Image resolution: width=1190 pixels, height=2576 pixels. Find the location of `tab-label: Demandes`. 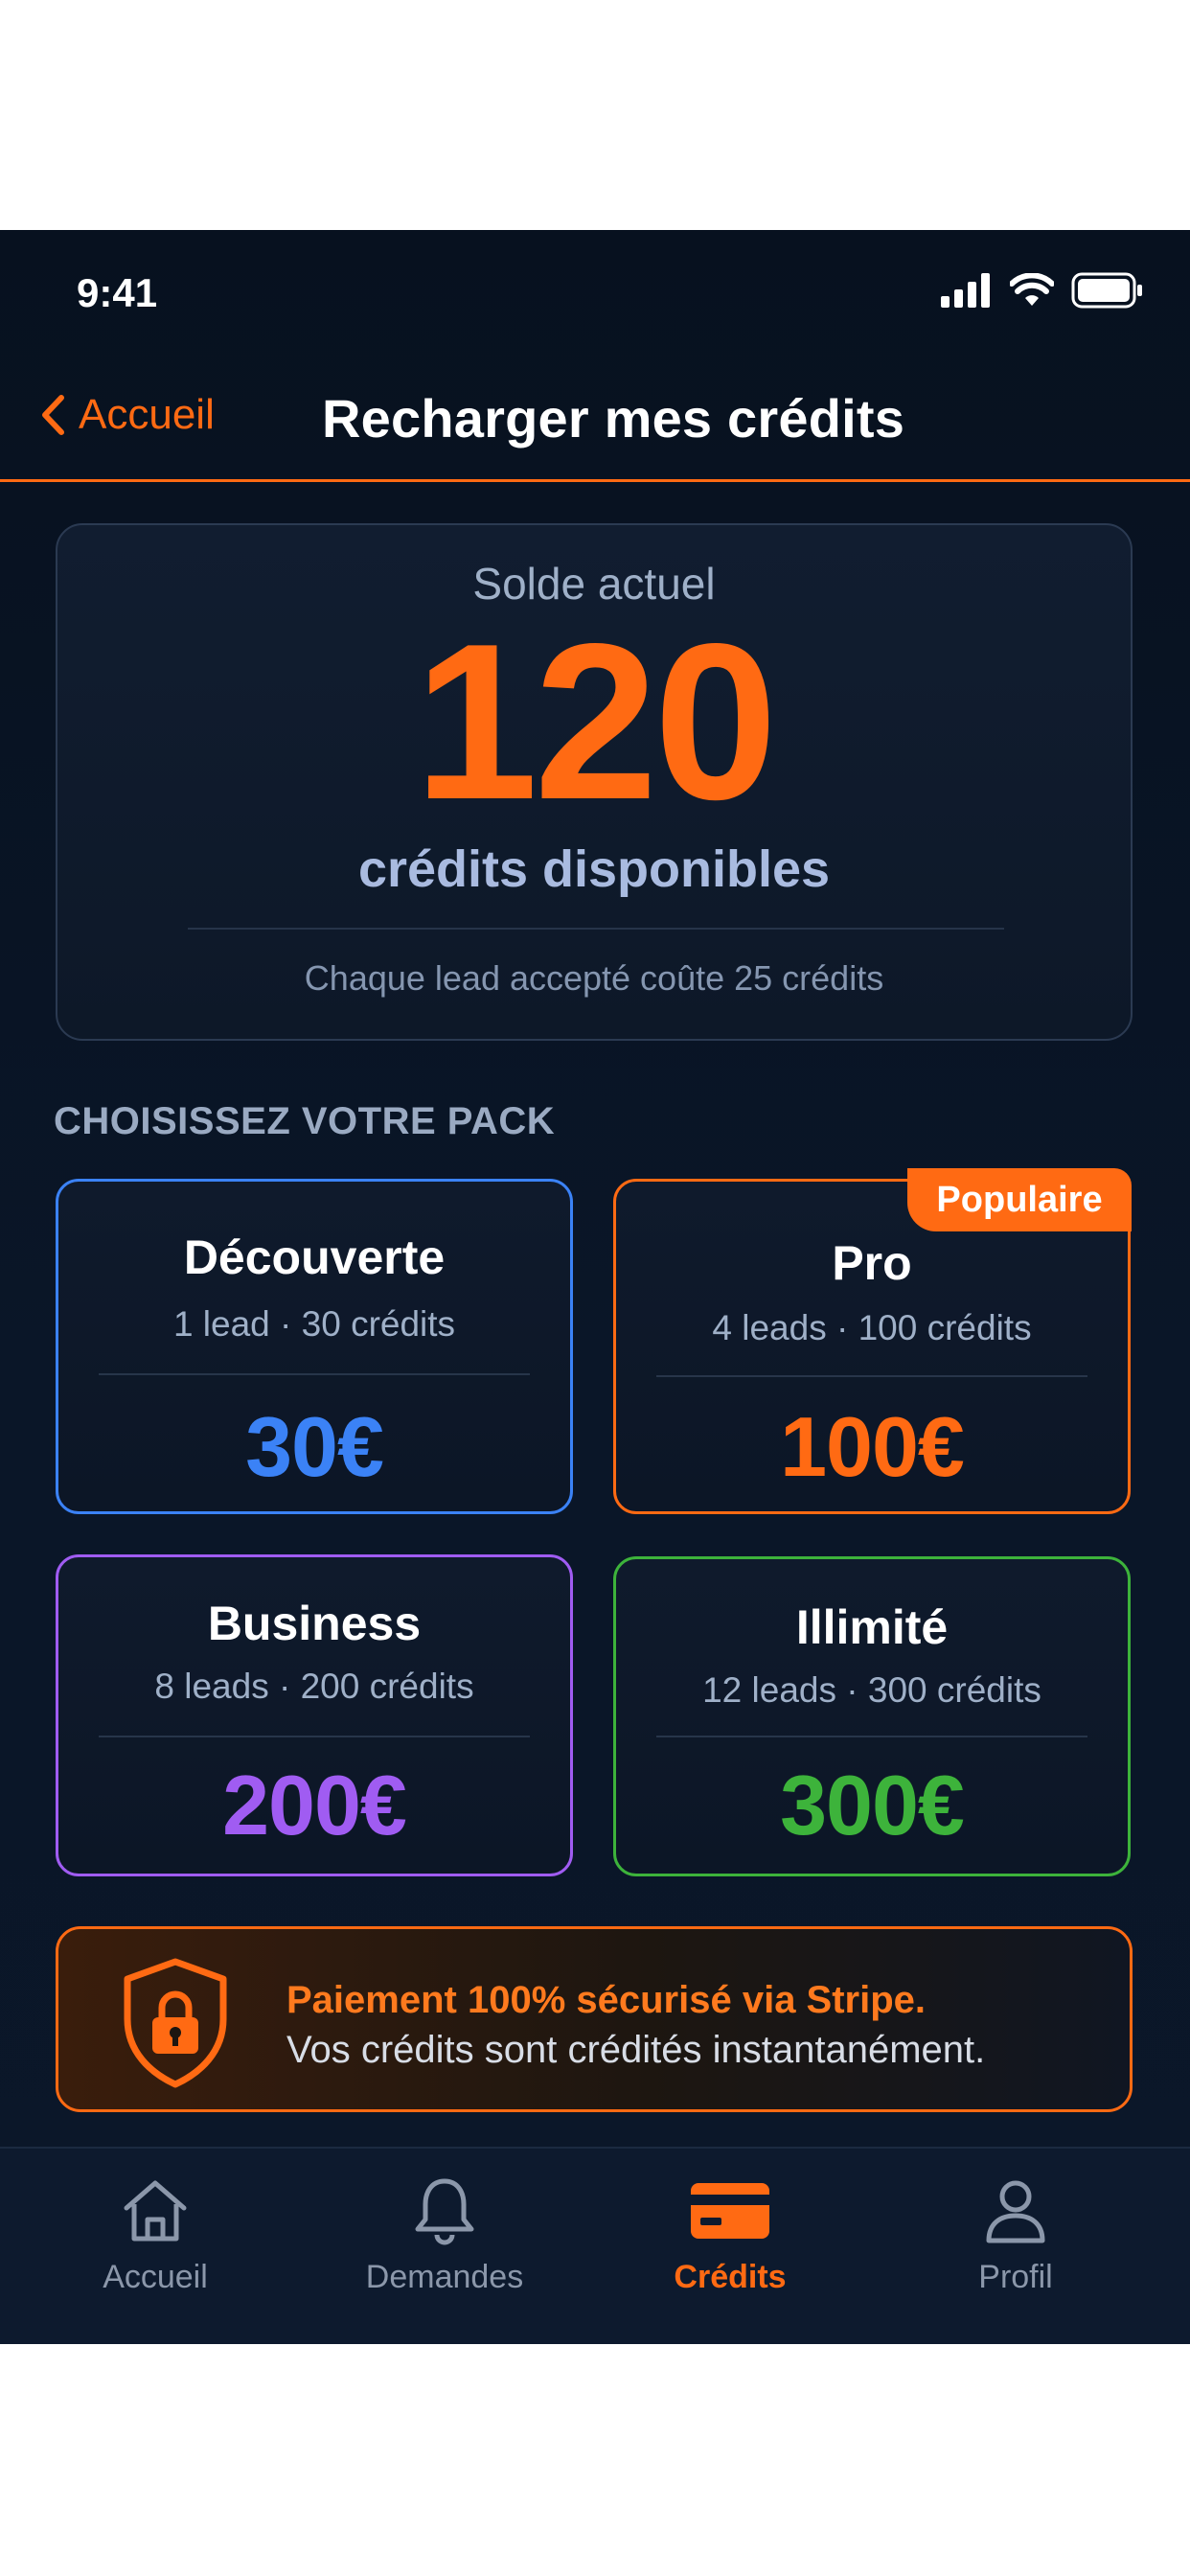

tab-label: Demandes is located at coordinates (445, 2277).